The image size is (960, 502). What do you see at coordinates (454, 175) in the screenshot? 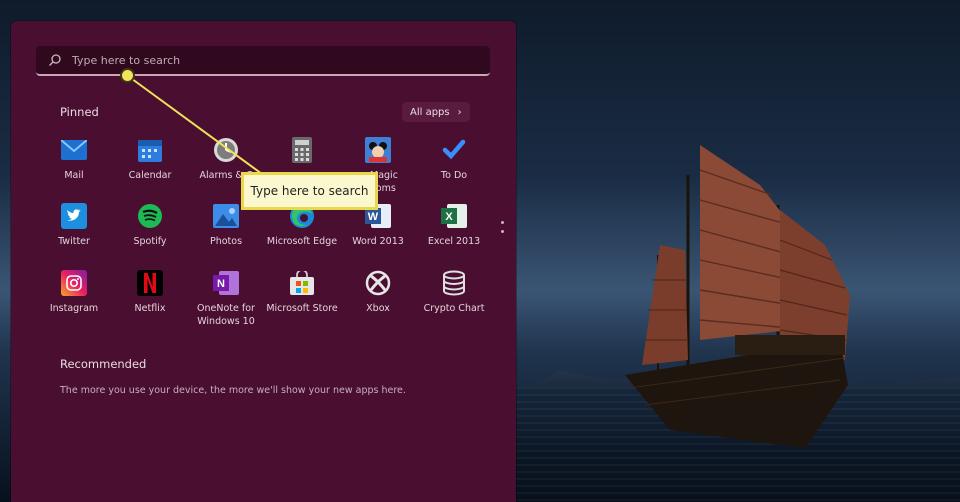
I see `app-label: To Do` at bounding box center [454, 175].